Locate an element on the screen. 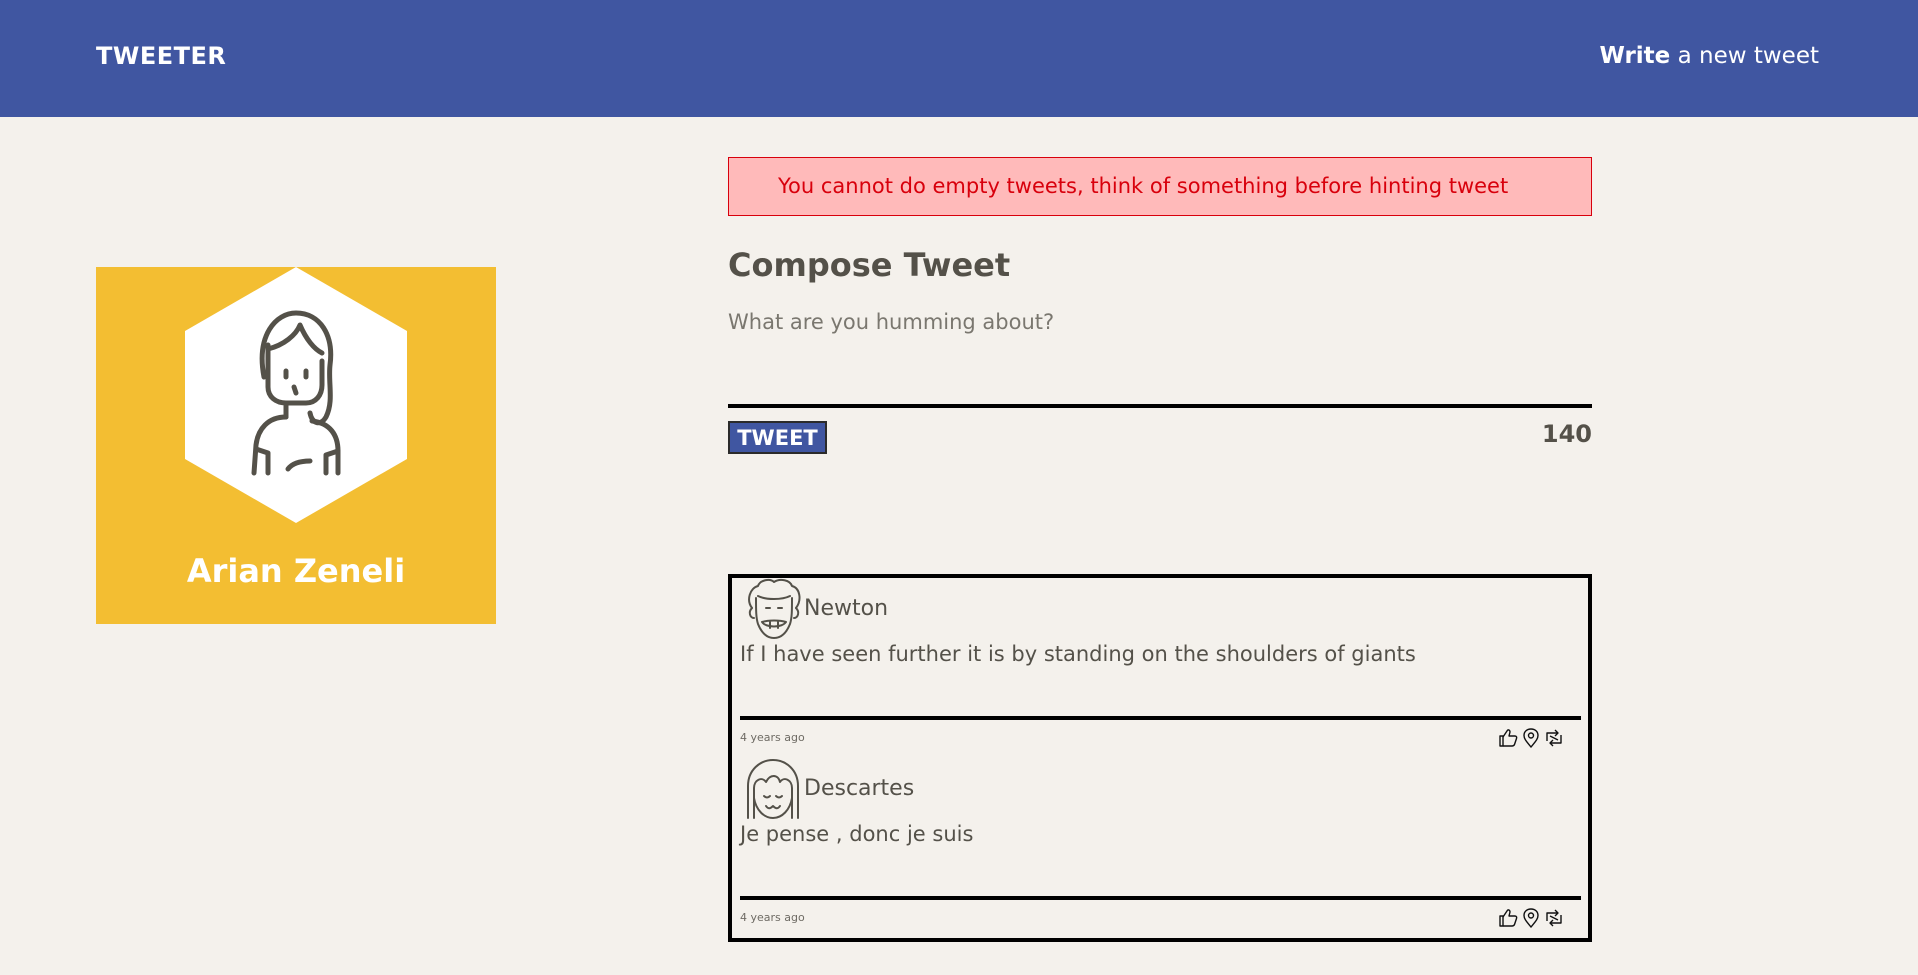  tweet-input is located at coordinates (1160, 356).